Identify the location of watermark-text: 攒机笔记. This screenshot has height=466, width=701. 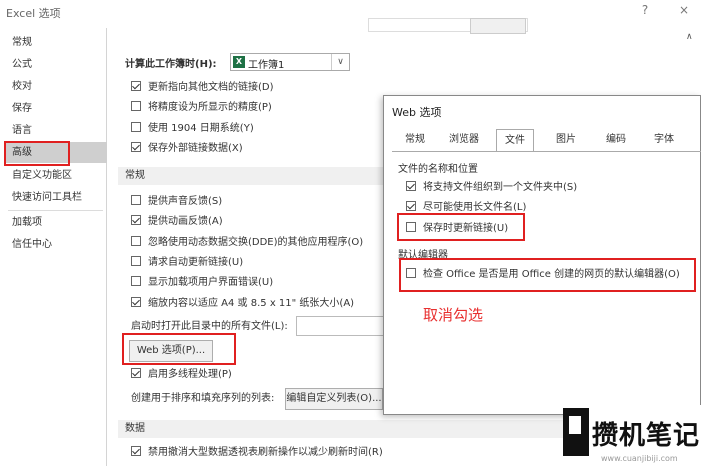
(646, 436).